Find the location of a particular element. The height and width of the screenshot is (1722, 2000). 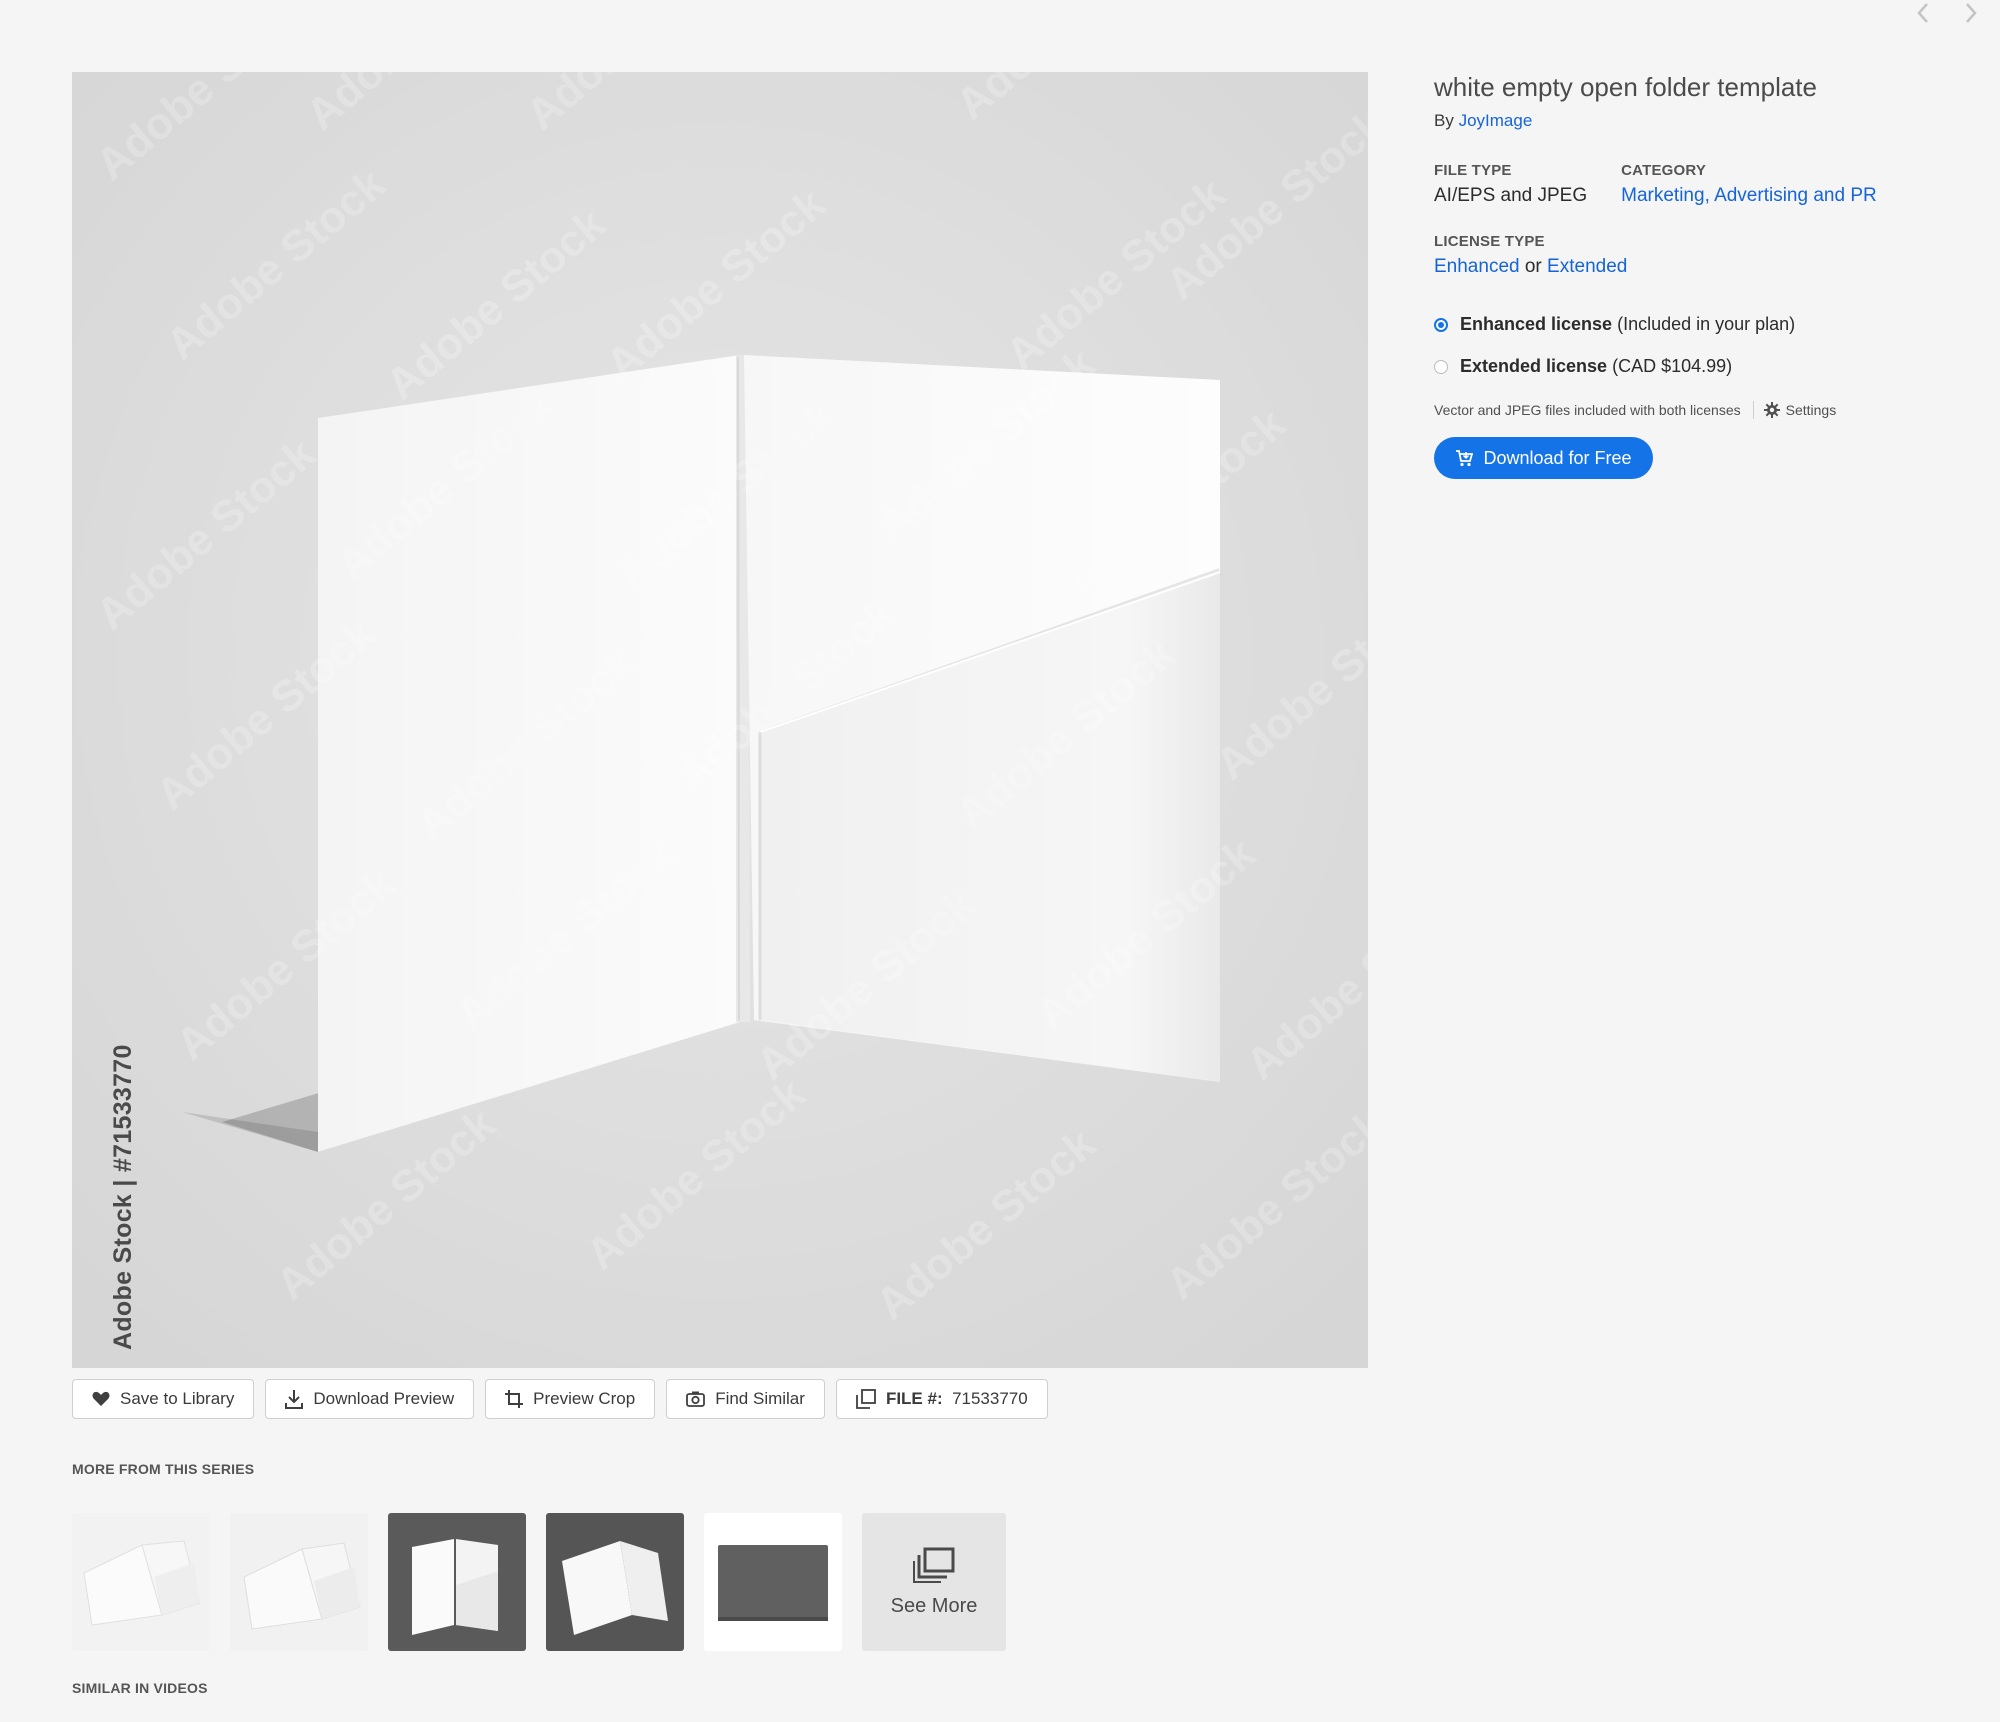

gear-icon is located at coordinates (1771, 410).